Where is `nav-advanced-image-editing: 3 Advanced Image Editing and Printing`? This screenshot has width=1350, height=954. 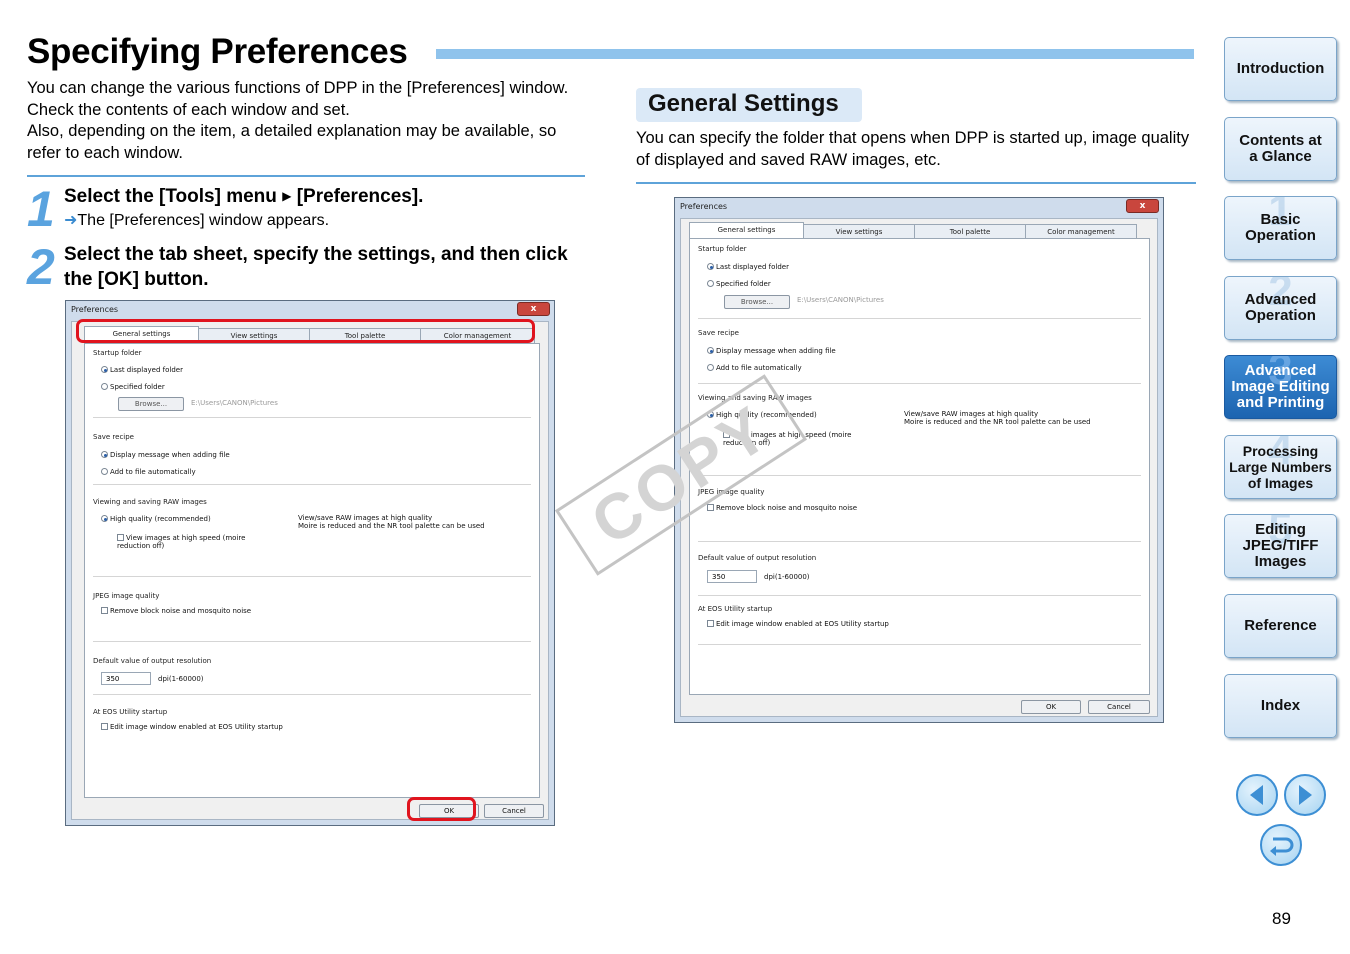 nav-advanced-image-editing: 3 Advanced Image Editing and Printing is located at coordinates (1280, 387).